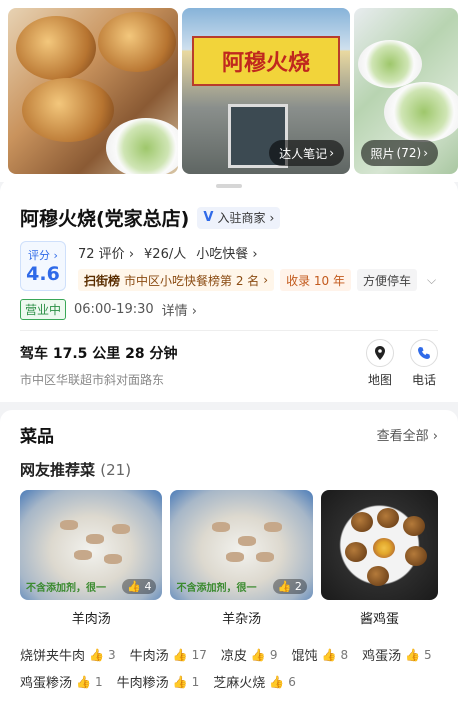 Image resolution: width=458 pixels, height=718 pixels. What do you see at coordinates (241, 218) in the screenshot?
I see `merchant-label: 入驻商家` at bounding box center [241, 218].